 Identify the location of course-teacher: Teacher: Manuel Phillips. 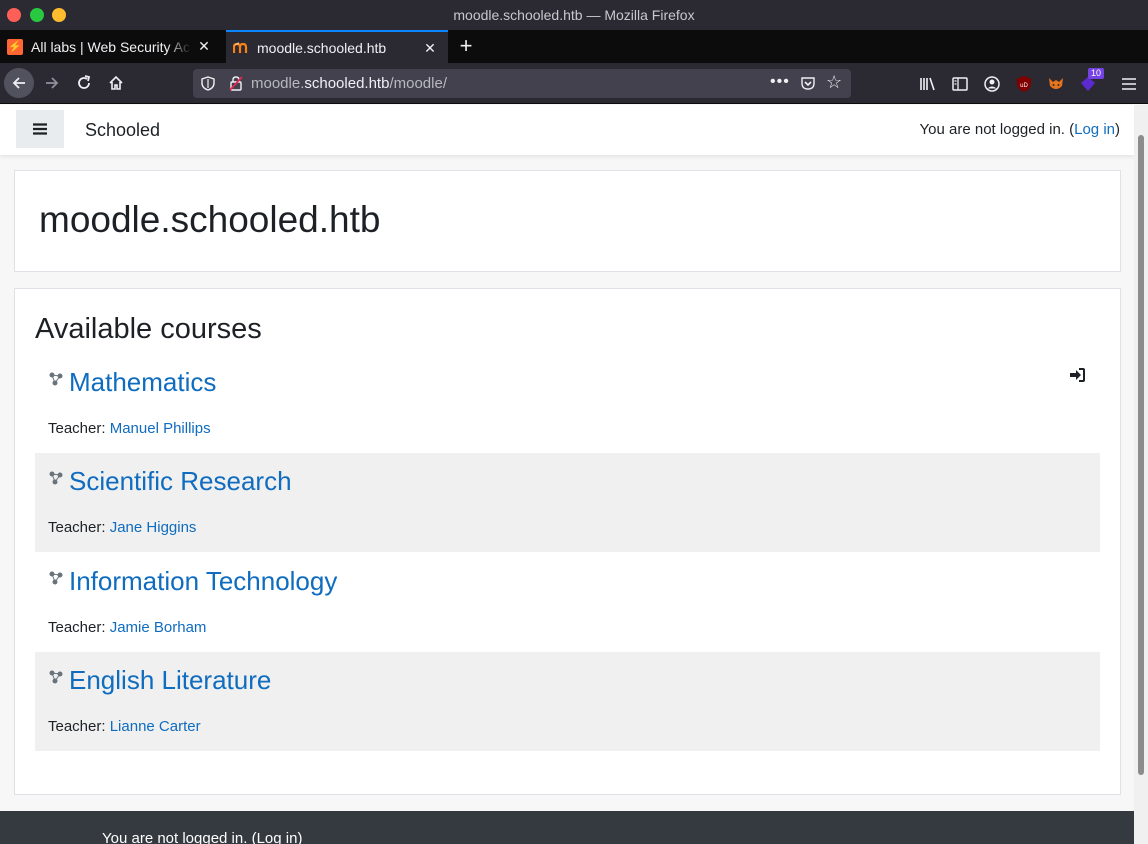
(129, 428).